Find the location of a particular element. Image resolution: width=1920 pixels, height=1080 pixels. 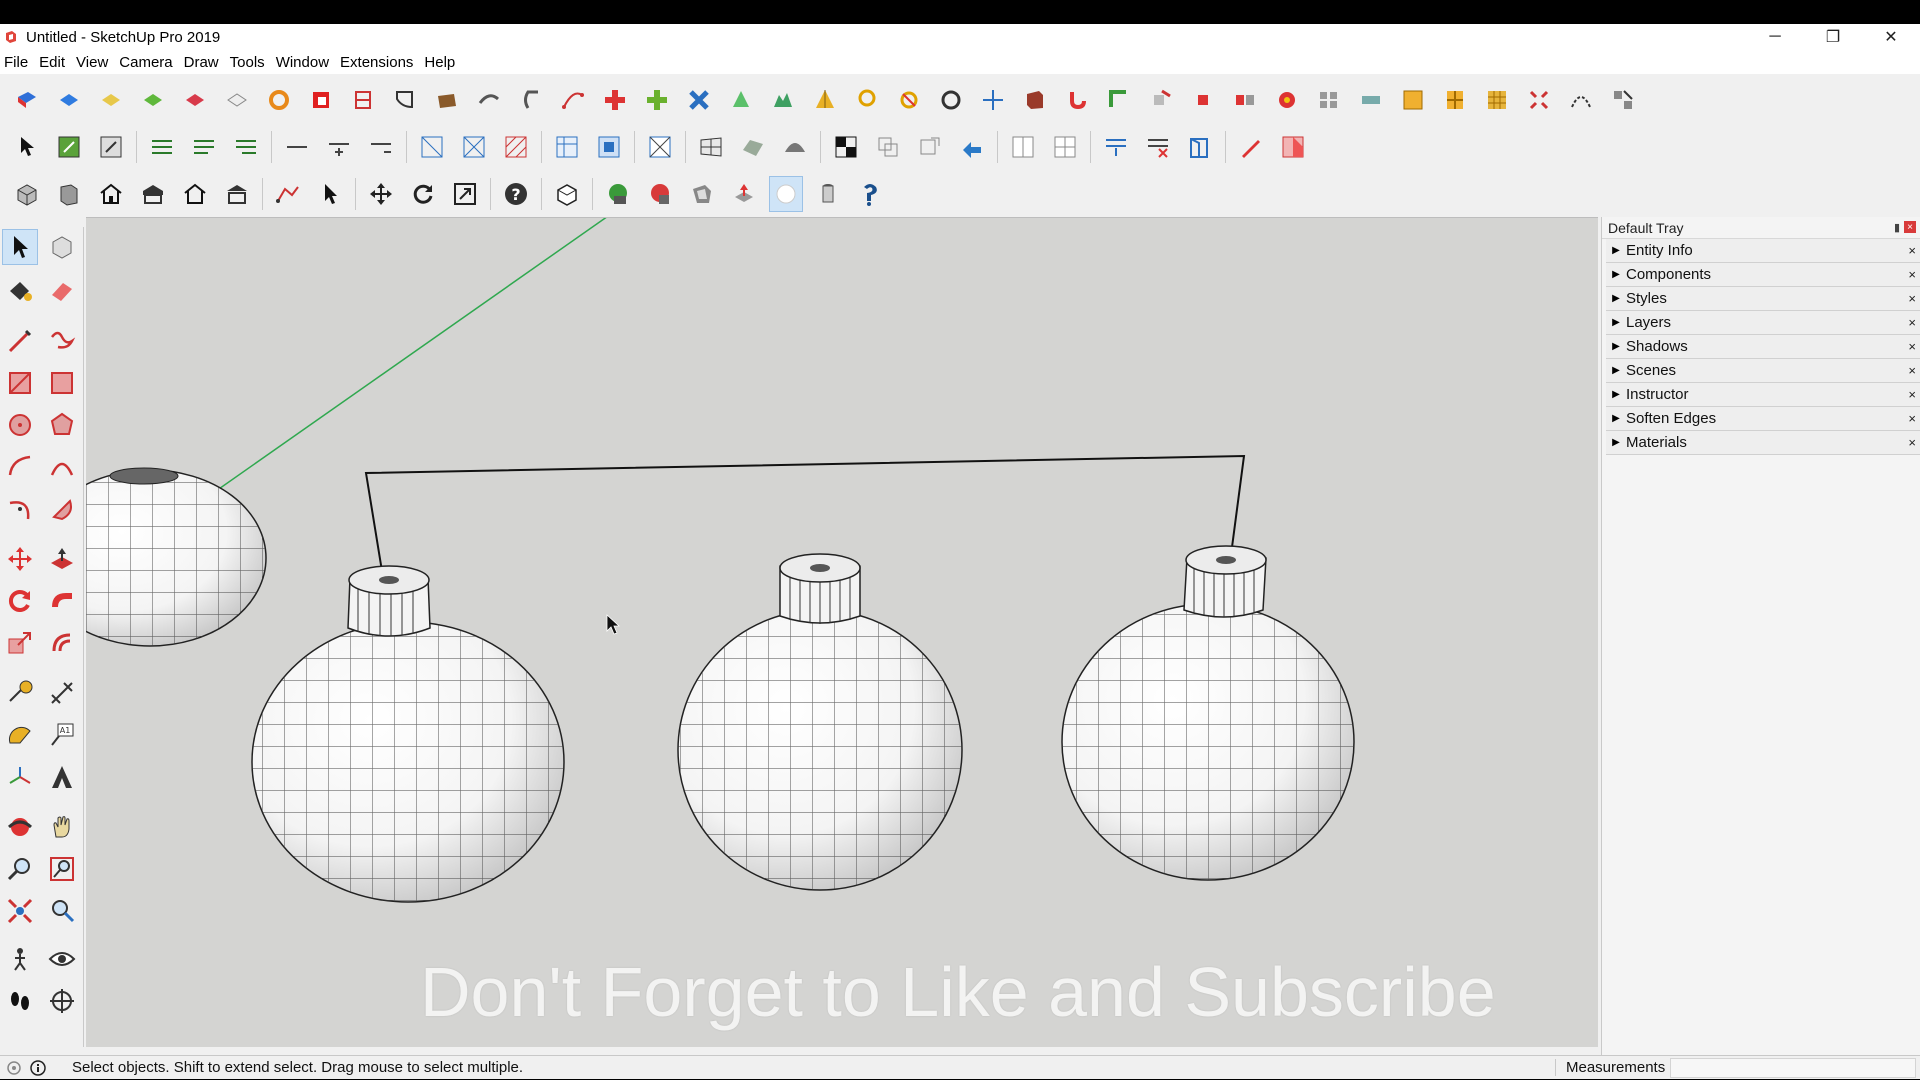

ring-icon is located at coordinates (951, 100).